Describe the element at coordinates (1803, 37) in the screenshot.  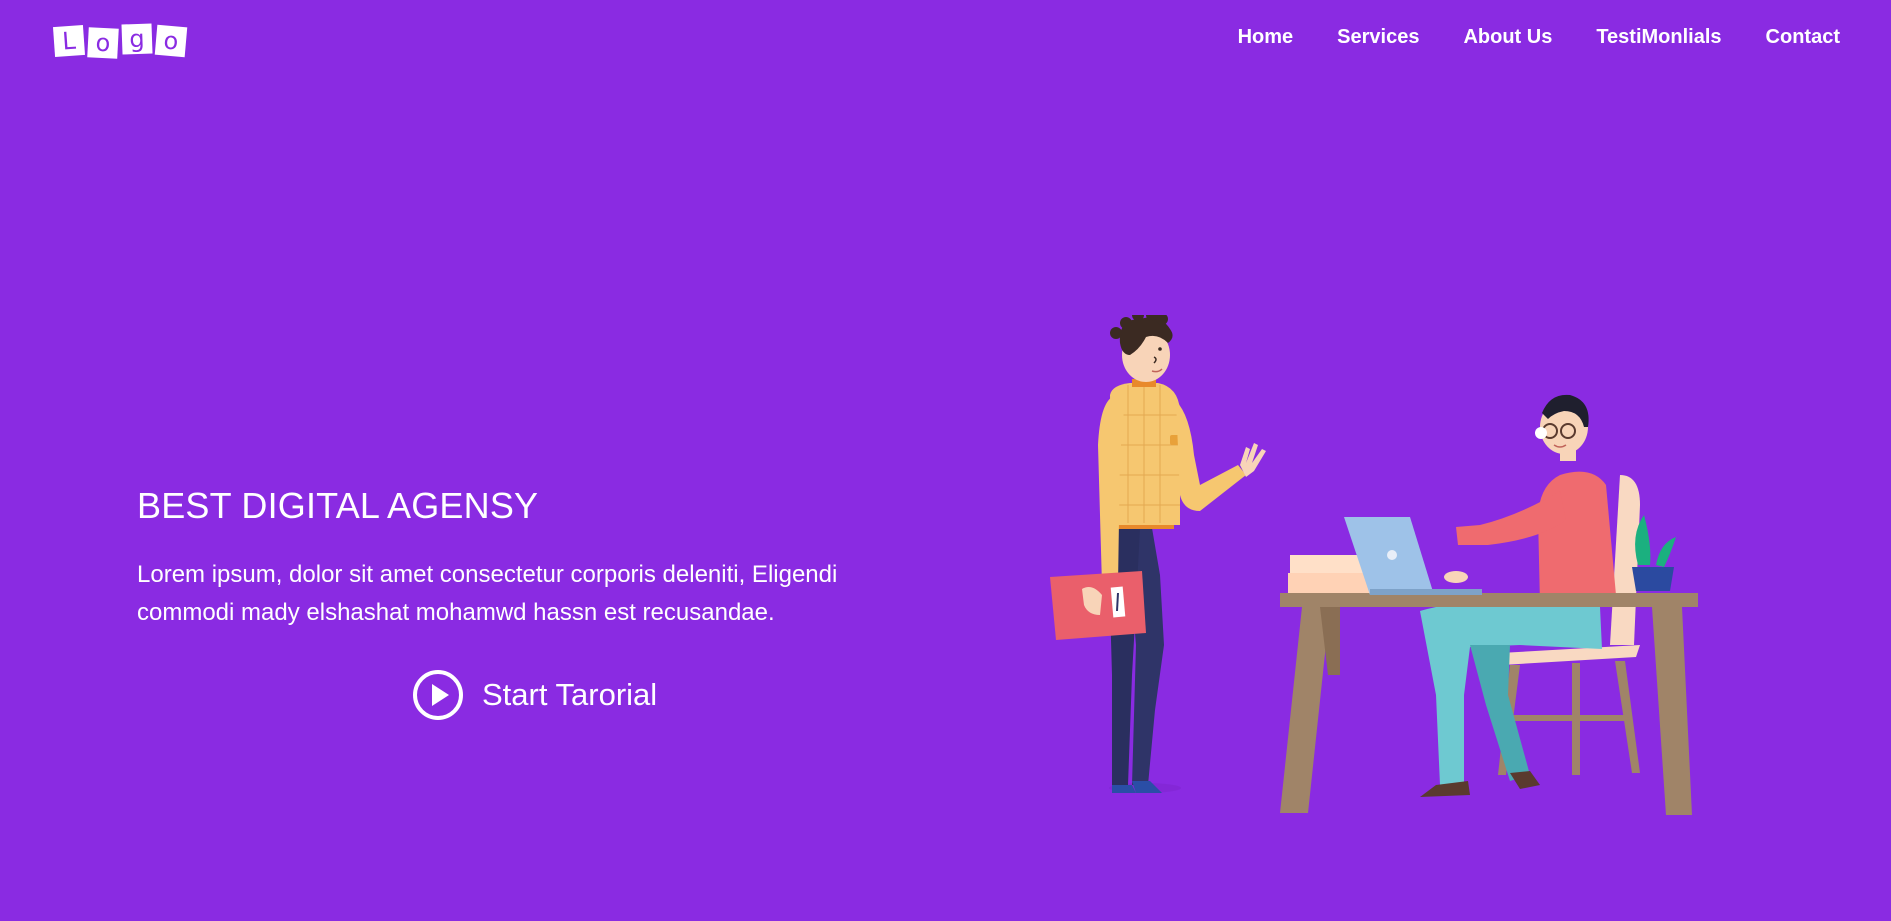
I see `nav-contact: Contact` at that location.